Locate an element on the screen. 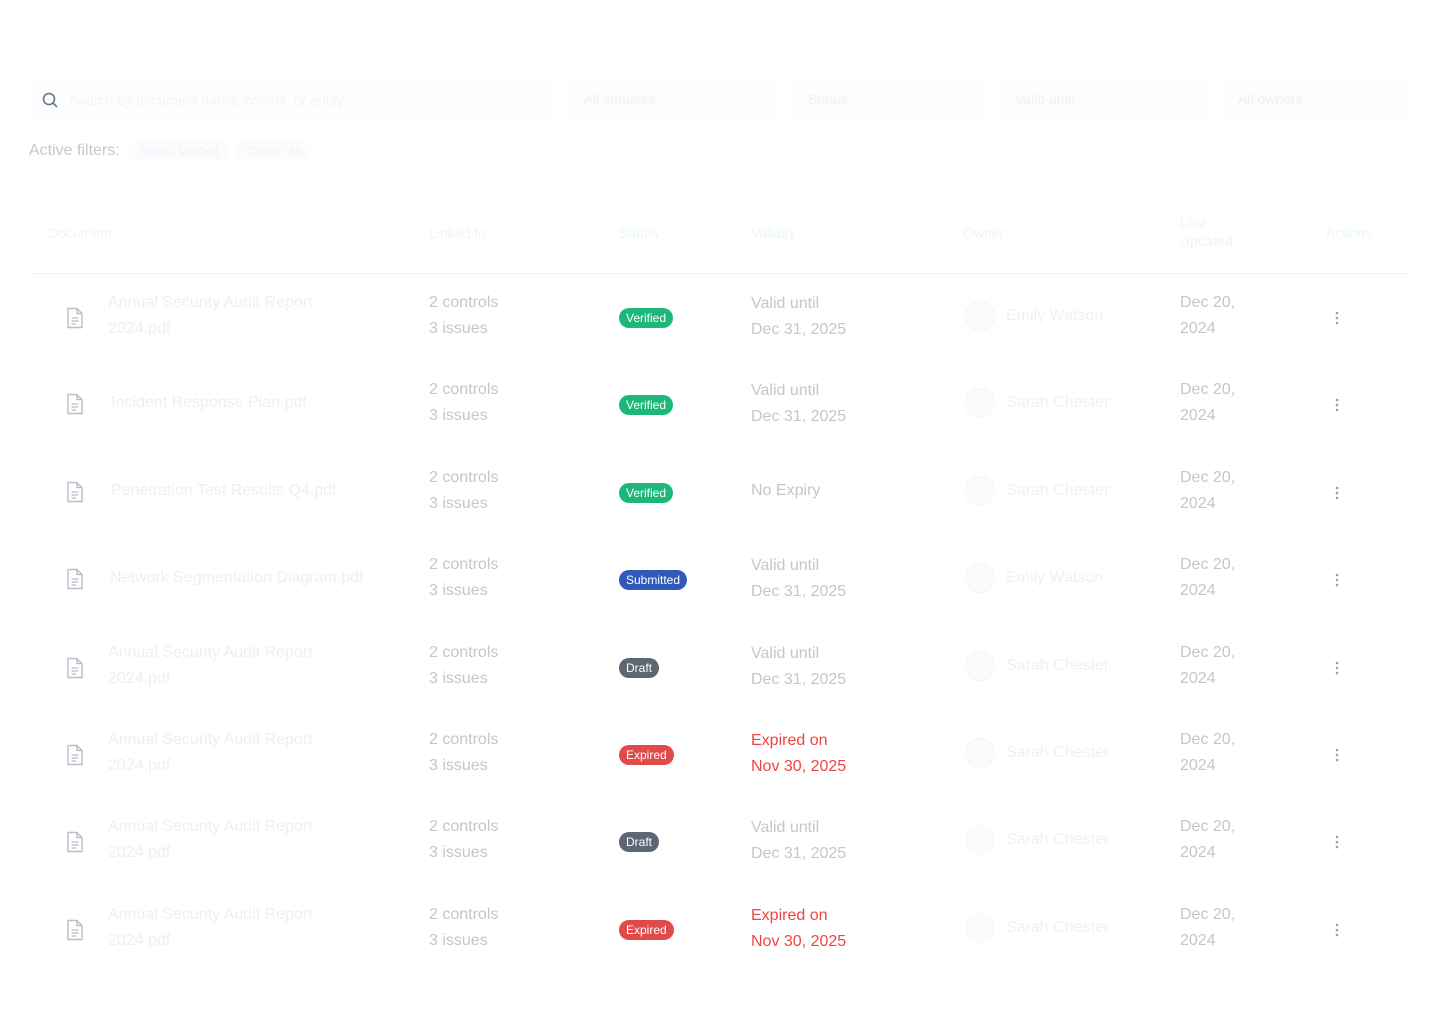 The height and width of the screenshot is (1036, 1440). filter-validity-label: Valid until is located at coordinates (1045, 99).